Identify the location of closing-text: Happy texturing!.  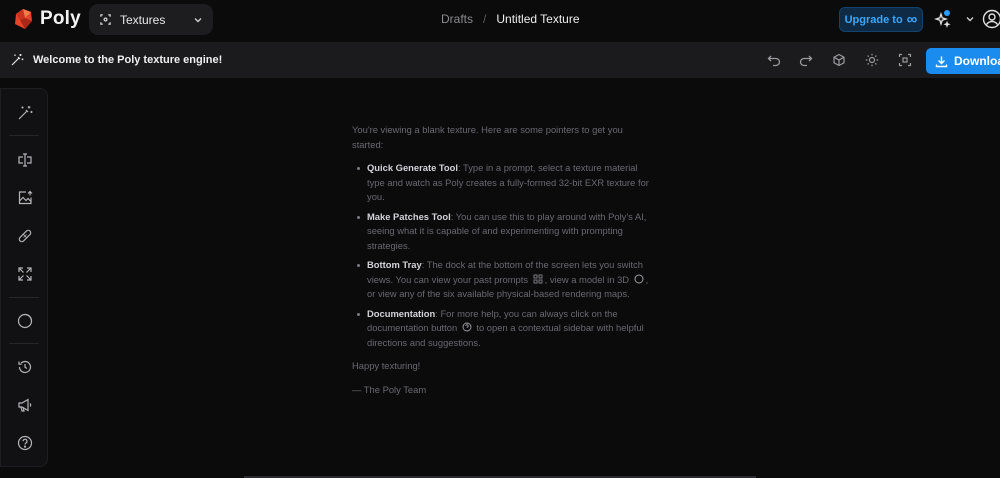
(386, 365).